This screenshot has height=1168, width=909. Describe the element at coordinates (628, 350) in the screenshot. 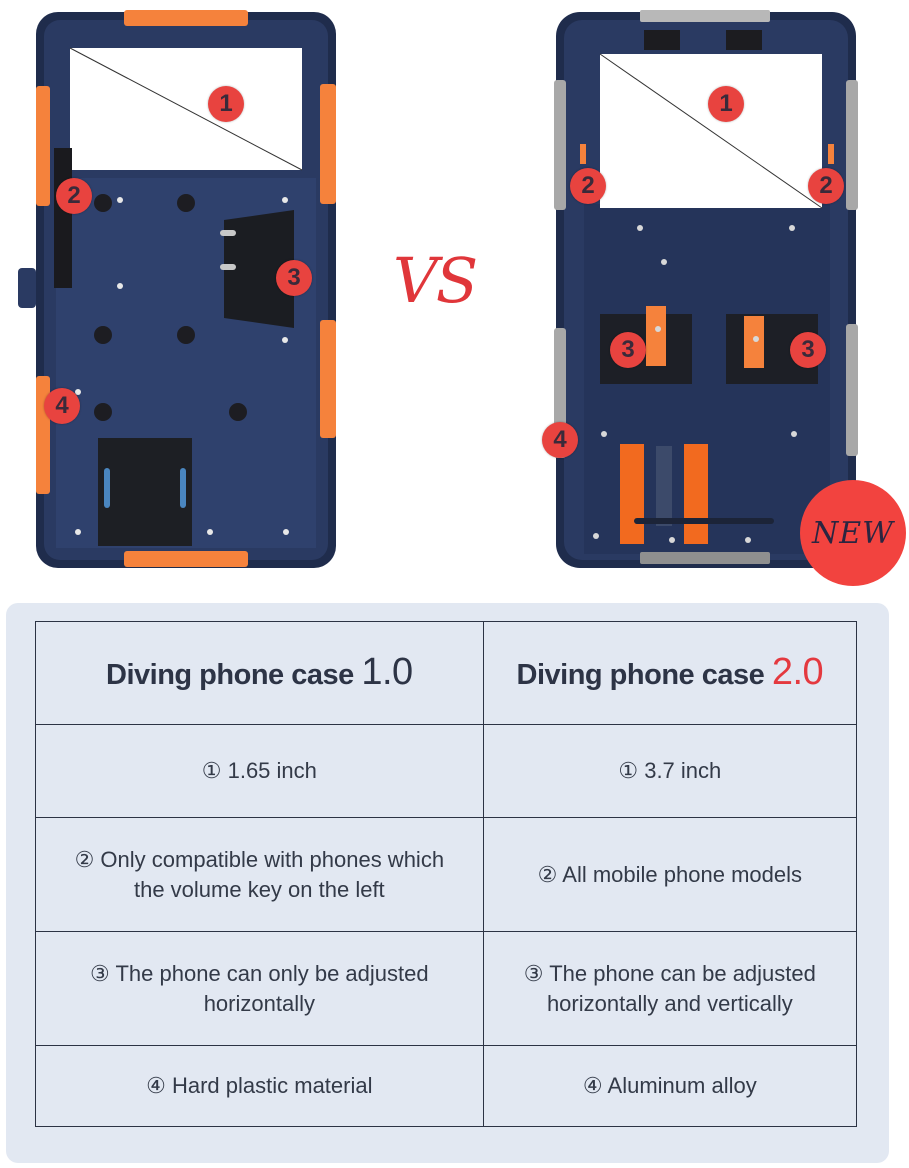

I see `marker-3-right-clamp-left: 3` at that location.